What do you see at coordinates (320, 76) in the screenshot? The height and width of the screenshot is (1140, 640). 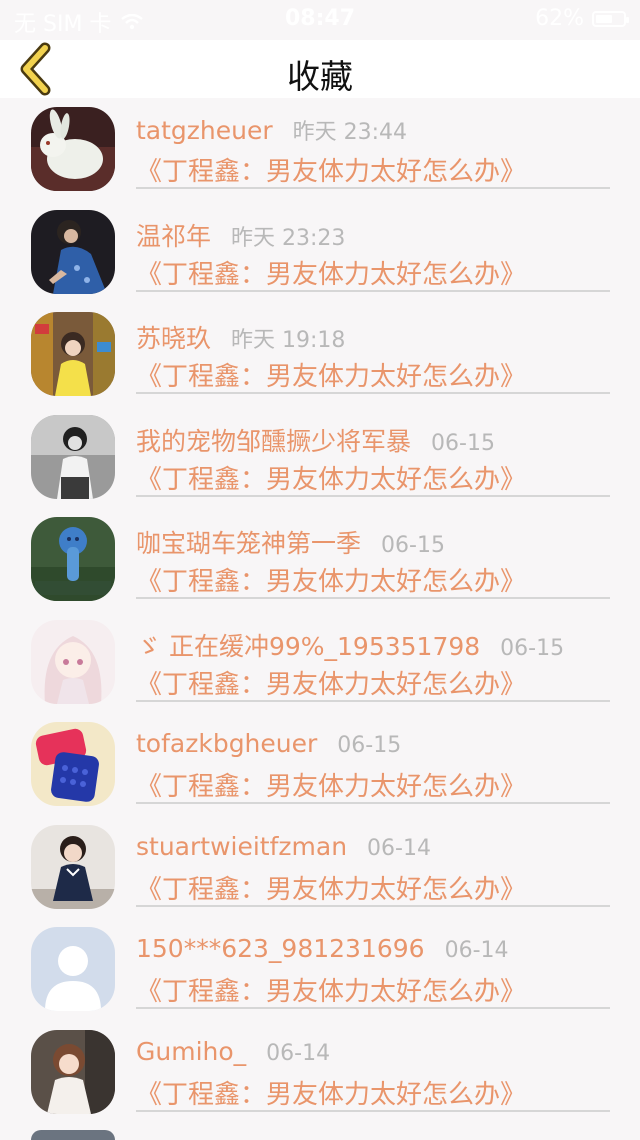 I see `page-title: 收藏` at bounding box center [320, 76].